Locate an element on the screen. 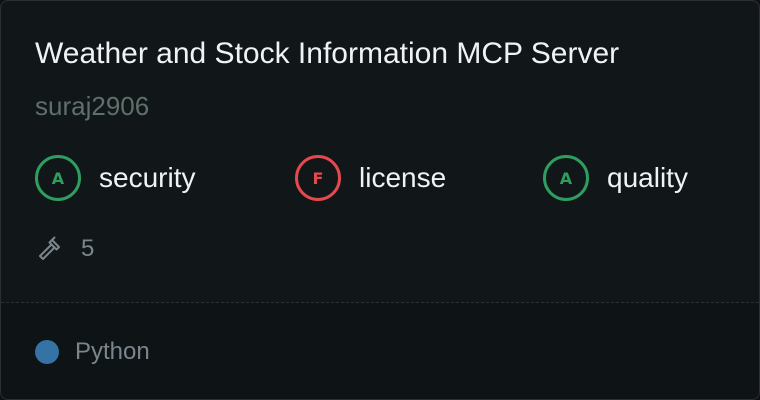 Image resolution: width=760 pixels, height=400 pixels. license-score: F license is located at coordinates (370, 178).